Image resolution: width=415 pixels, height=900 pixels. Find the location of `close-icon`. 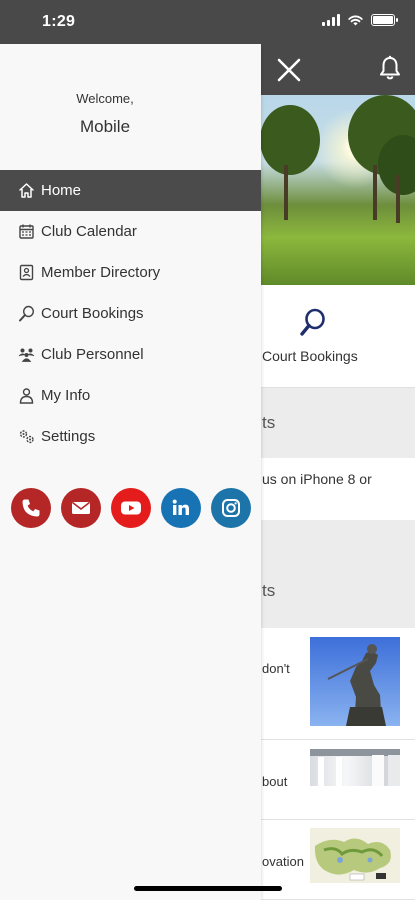

close-icon is located at coordinates (289, 70).